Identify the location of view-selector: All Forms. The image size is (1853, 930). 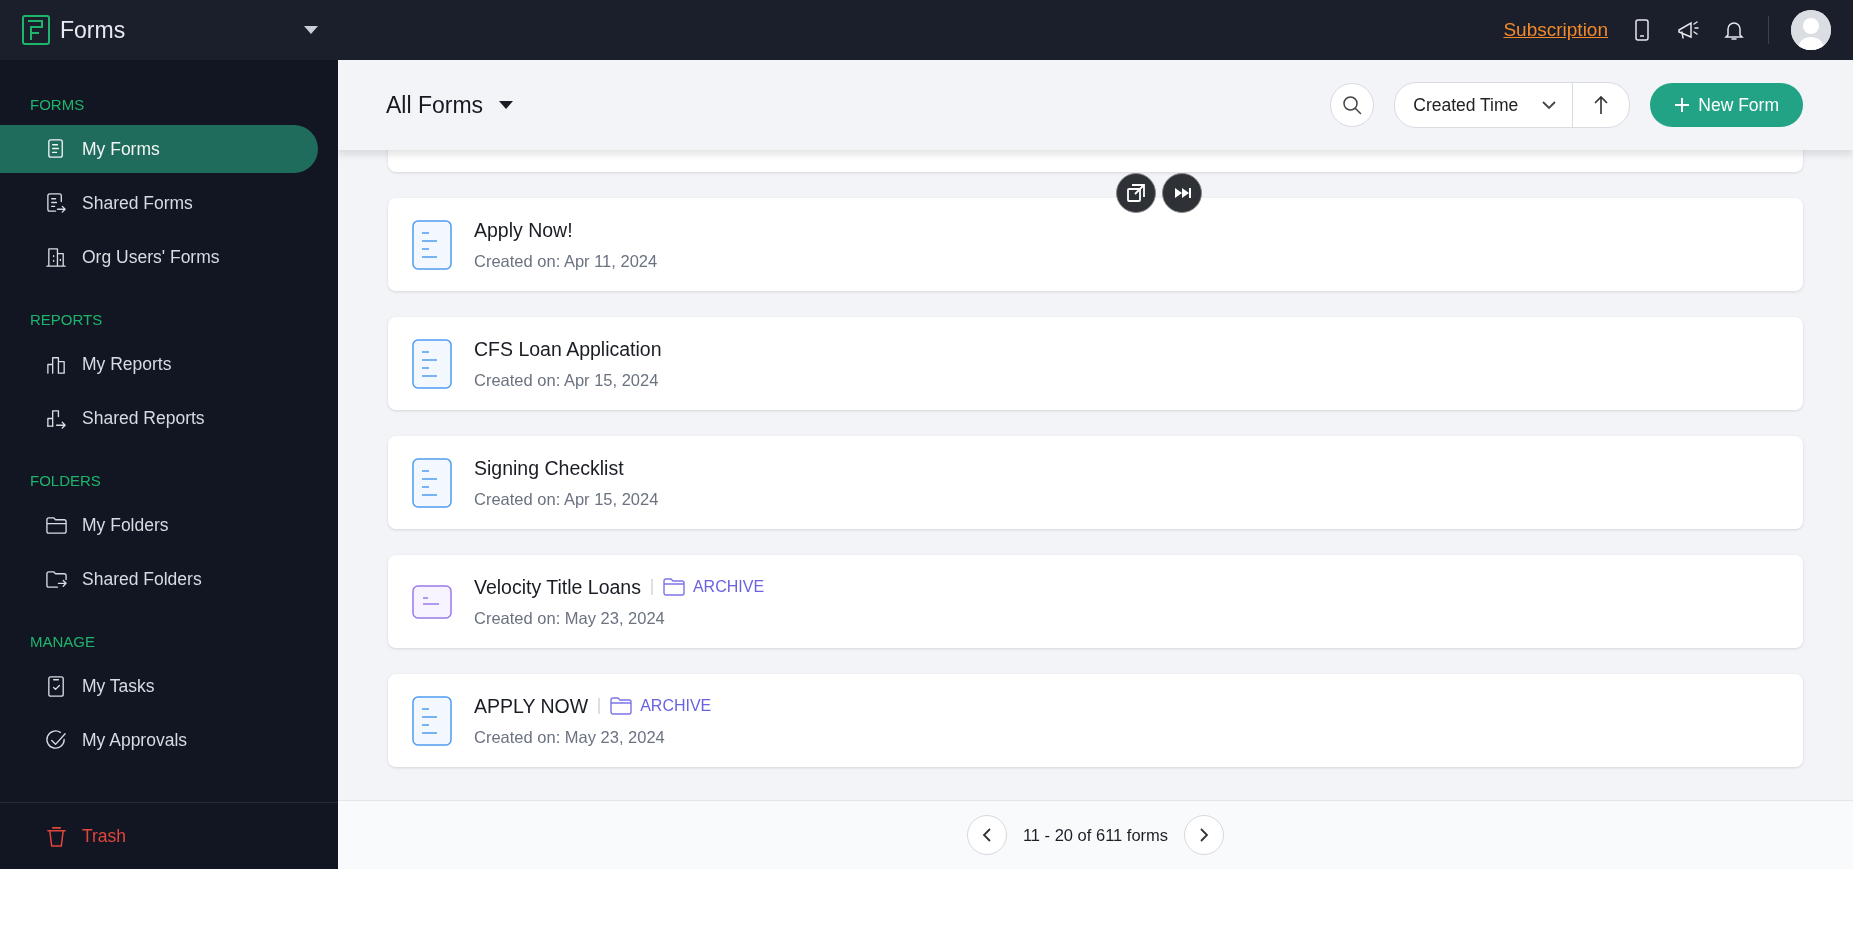
(450, 105).